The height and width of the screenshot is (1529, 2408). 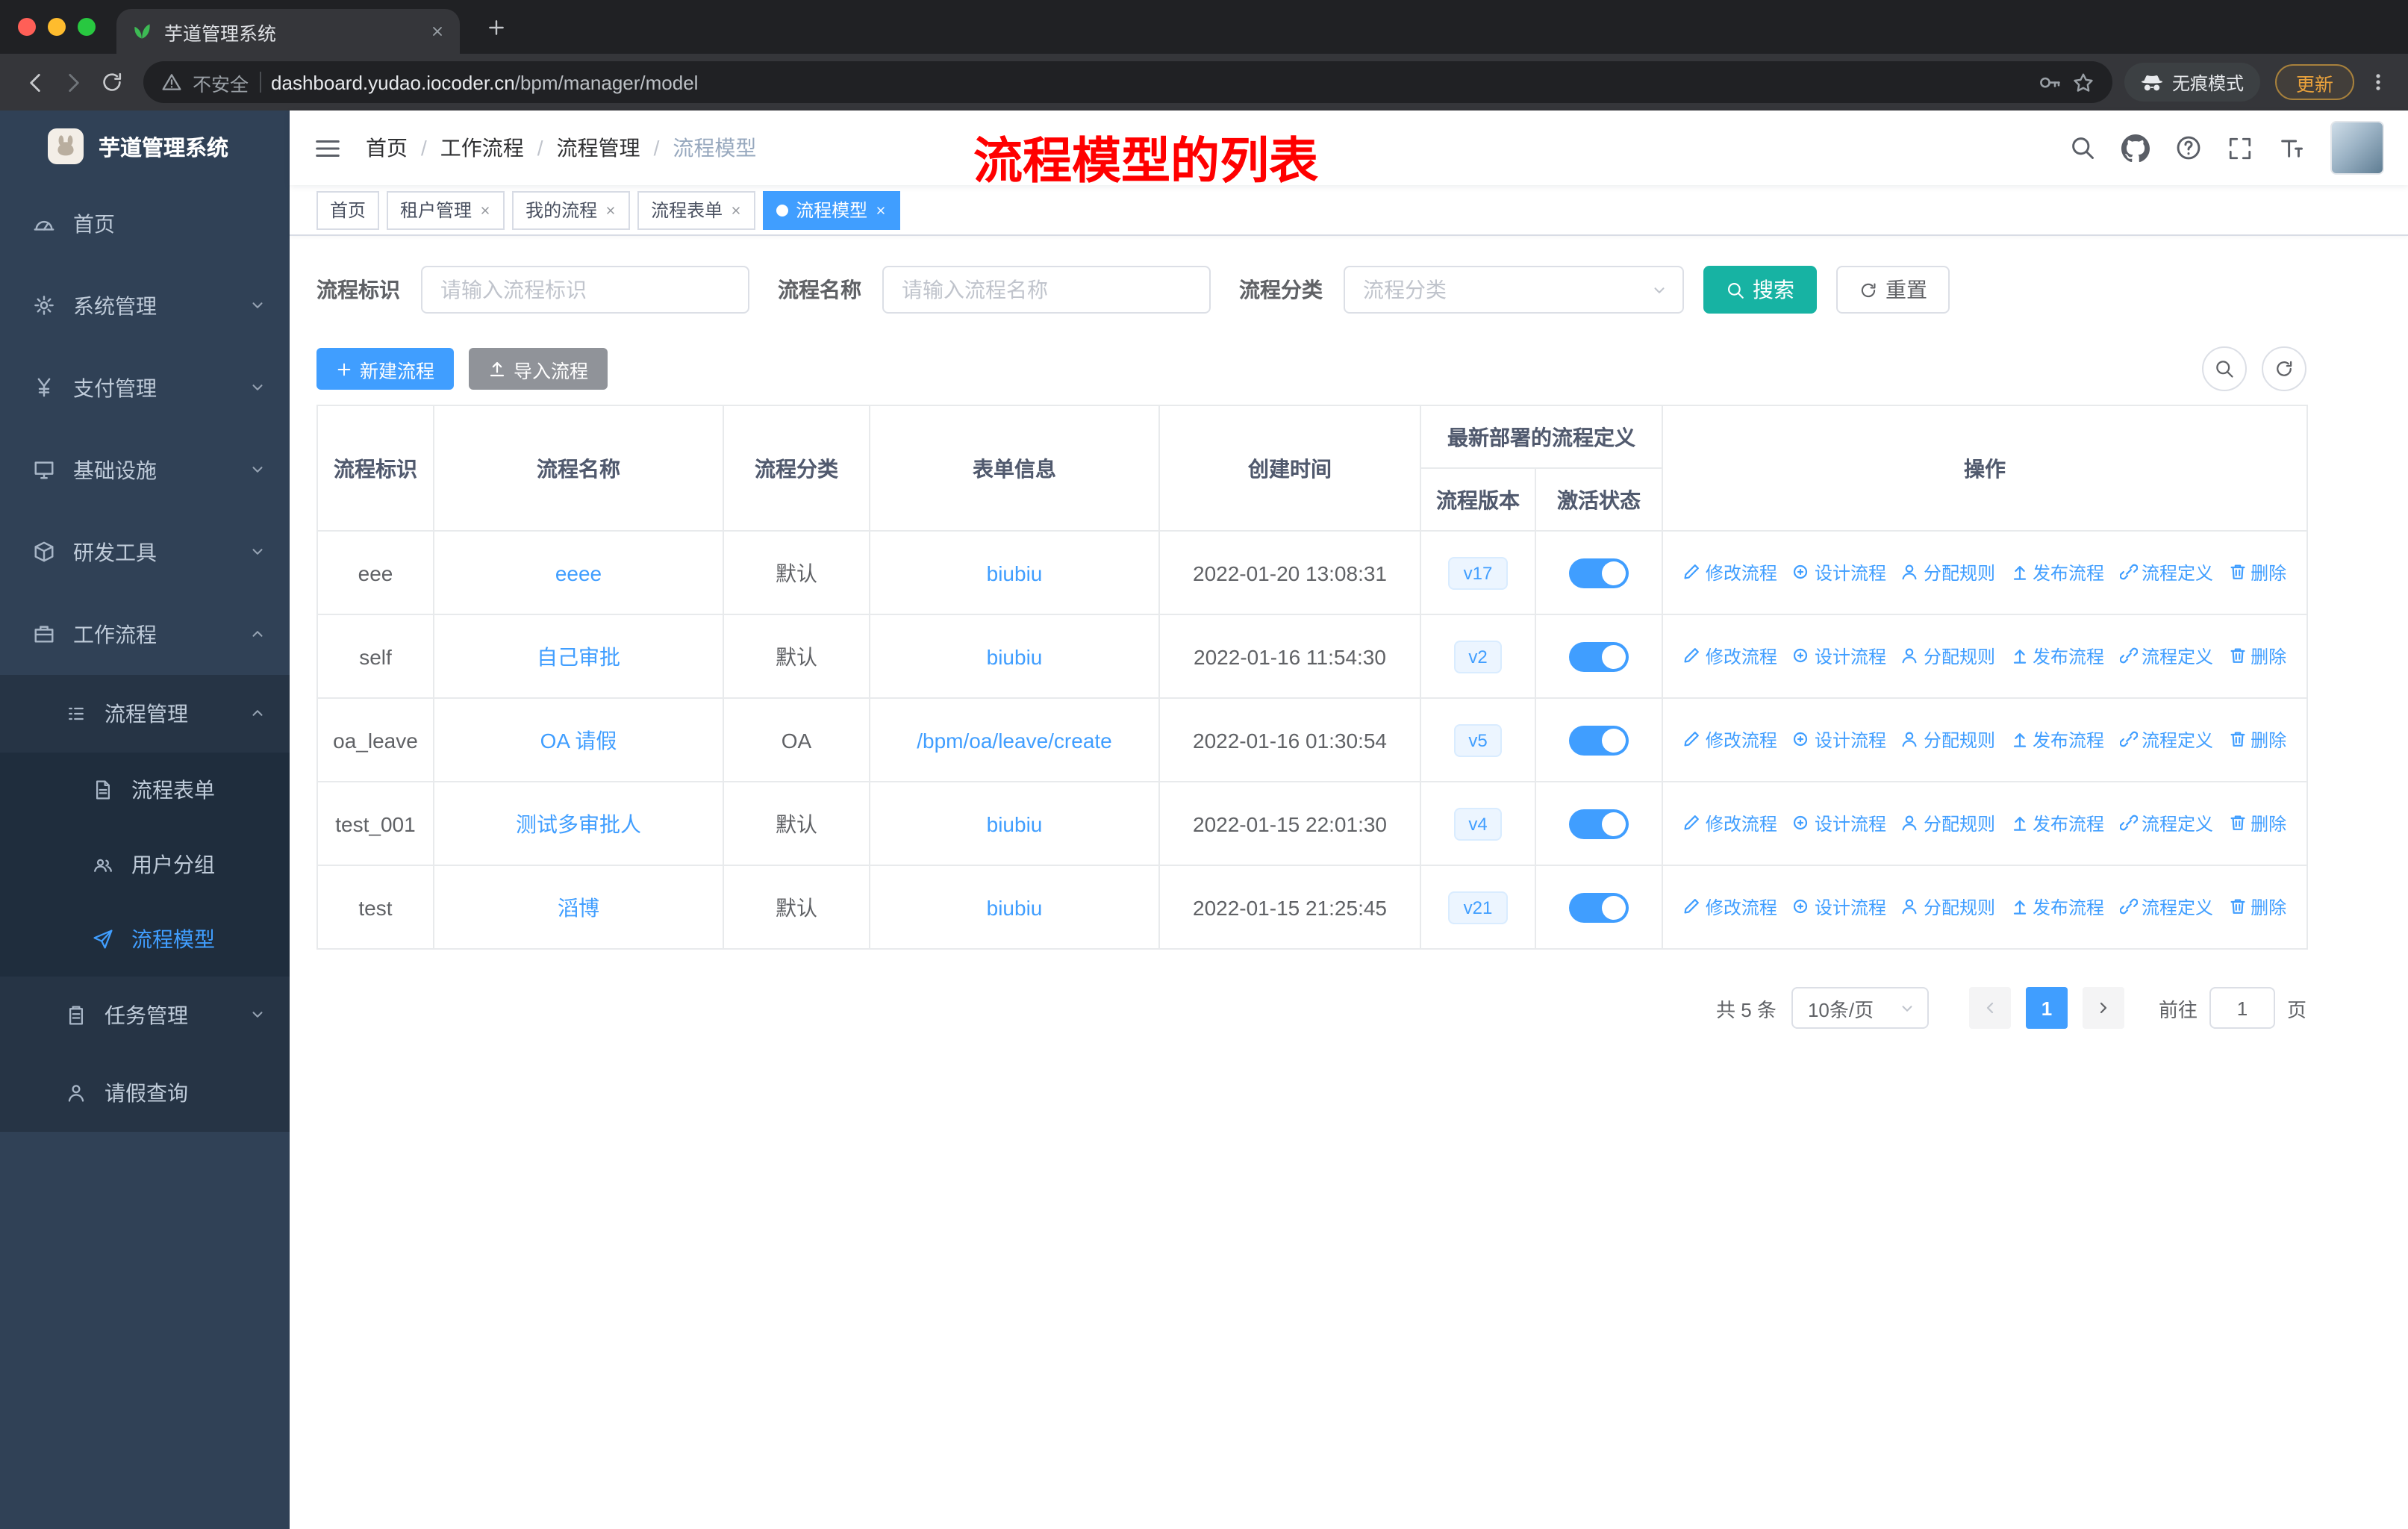 I want to click on process-id-input, so click(x=585, y=290).